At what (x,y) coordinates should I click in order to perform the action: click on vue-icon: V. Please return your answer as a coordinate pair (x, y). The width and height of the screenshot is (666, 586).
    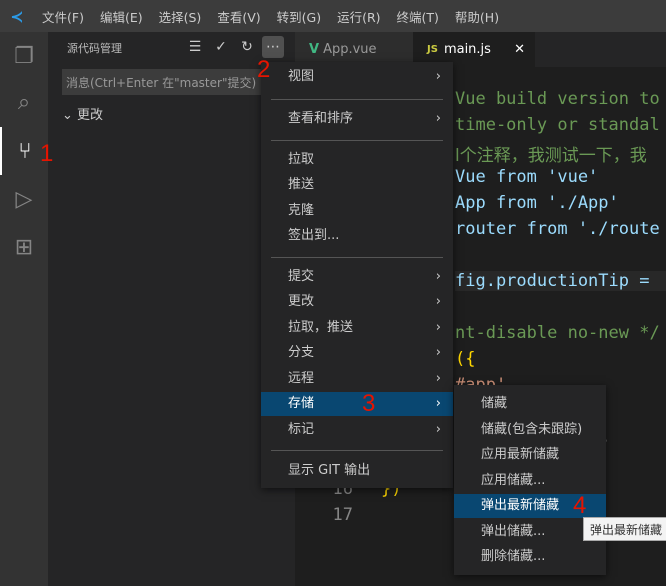
    Looking at the image, I should click on (314, 49).